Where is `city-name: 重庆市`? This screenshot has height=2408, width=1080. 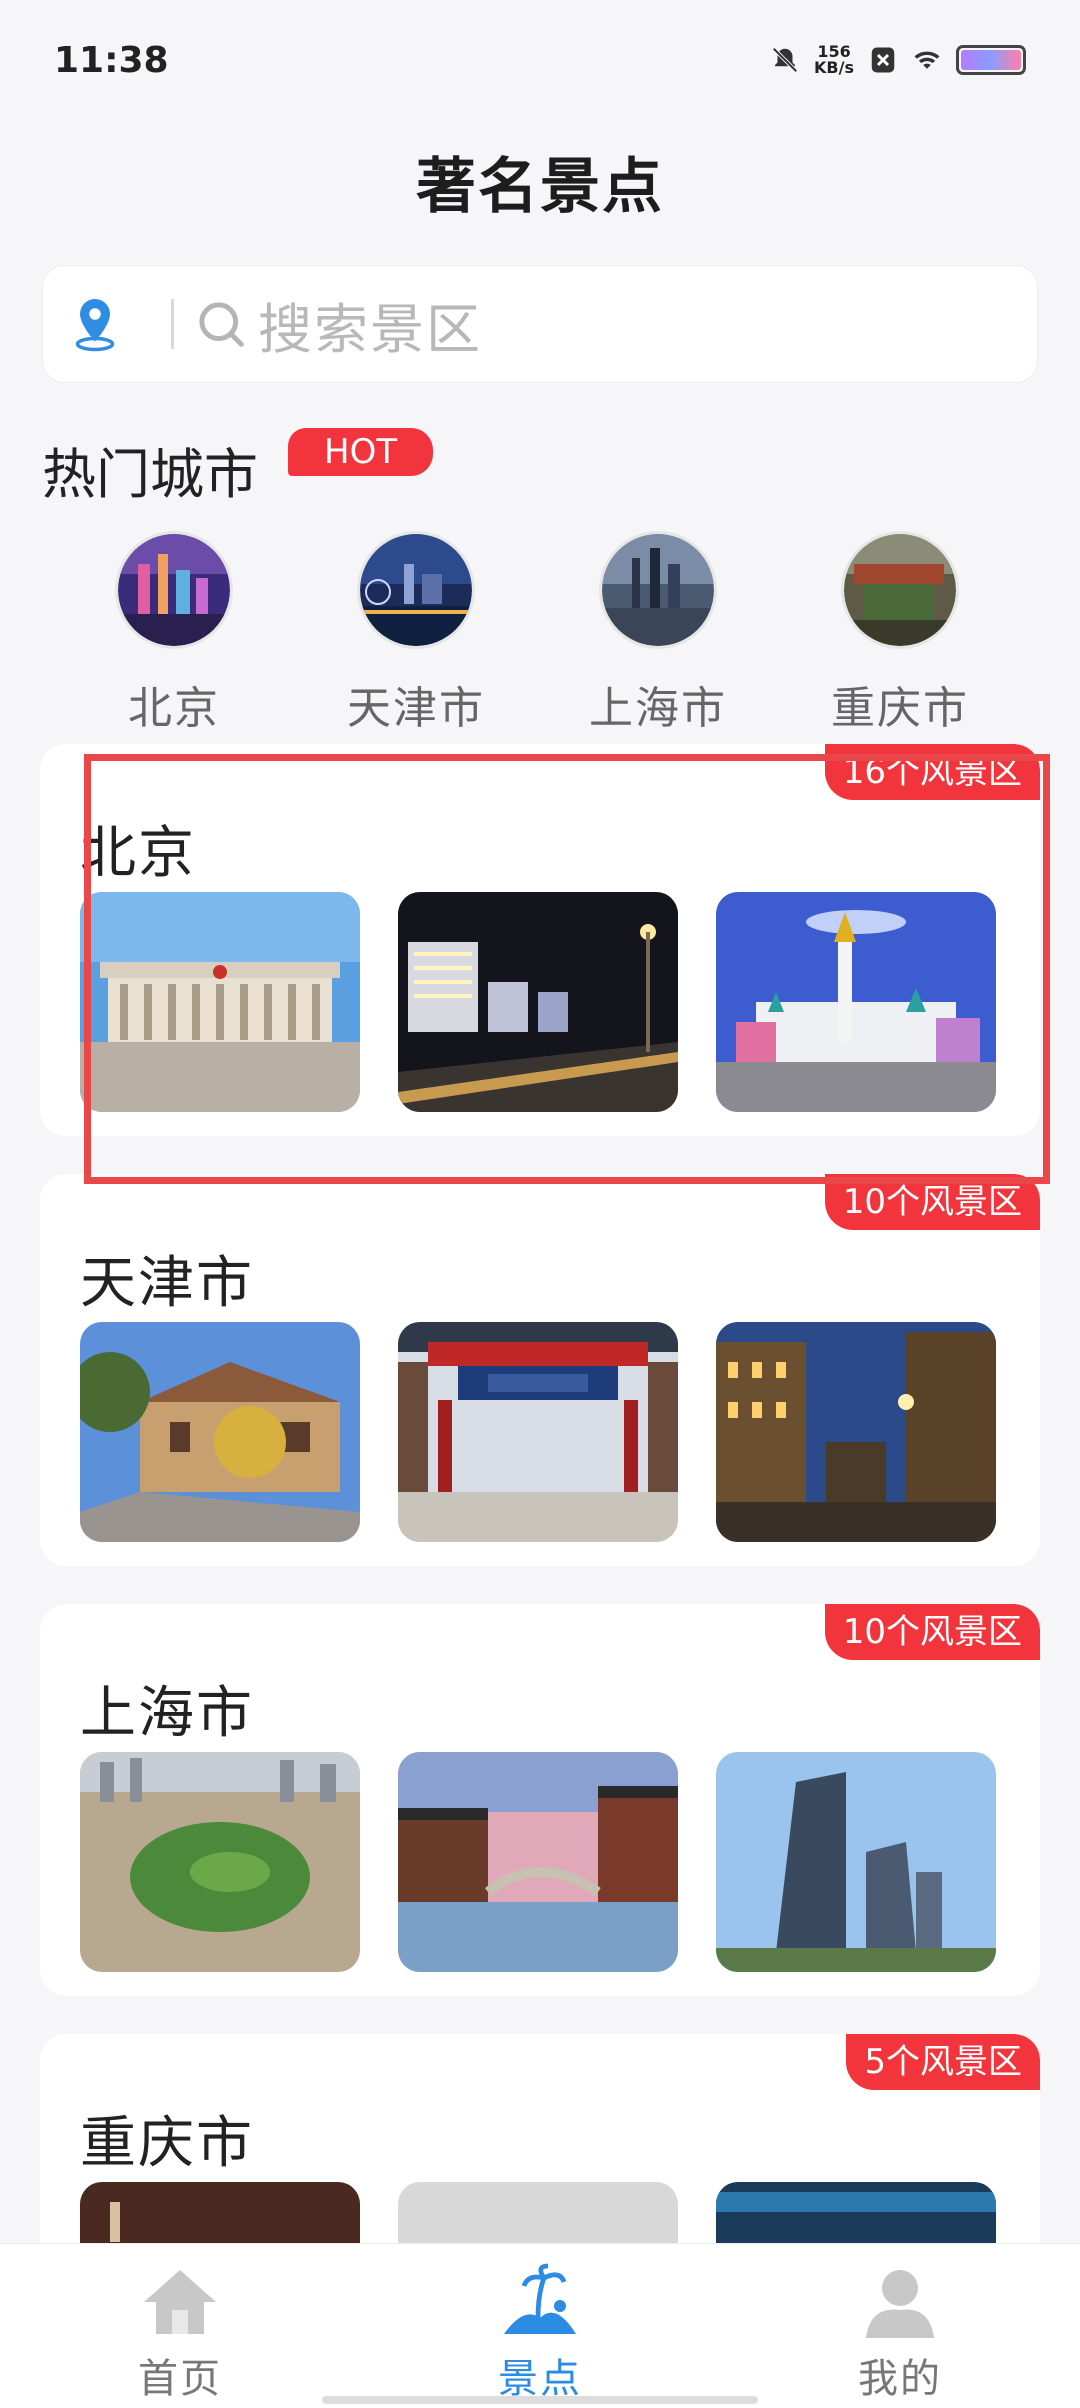 city-name: 重庆市 is located at coordinates (900, 708).